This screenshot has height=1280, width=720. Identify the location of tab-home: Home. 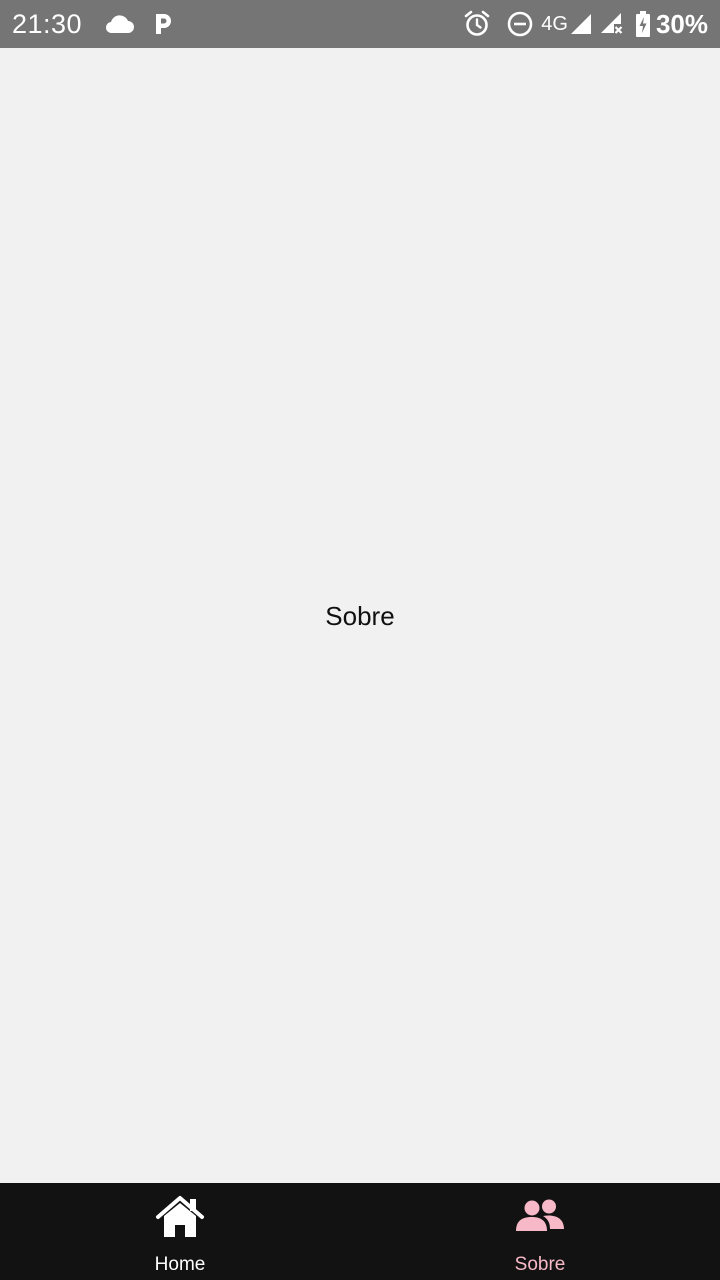
(180, 1231).